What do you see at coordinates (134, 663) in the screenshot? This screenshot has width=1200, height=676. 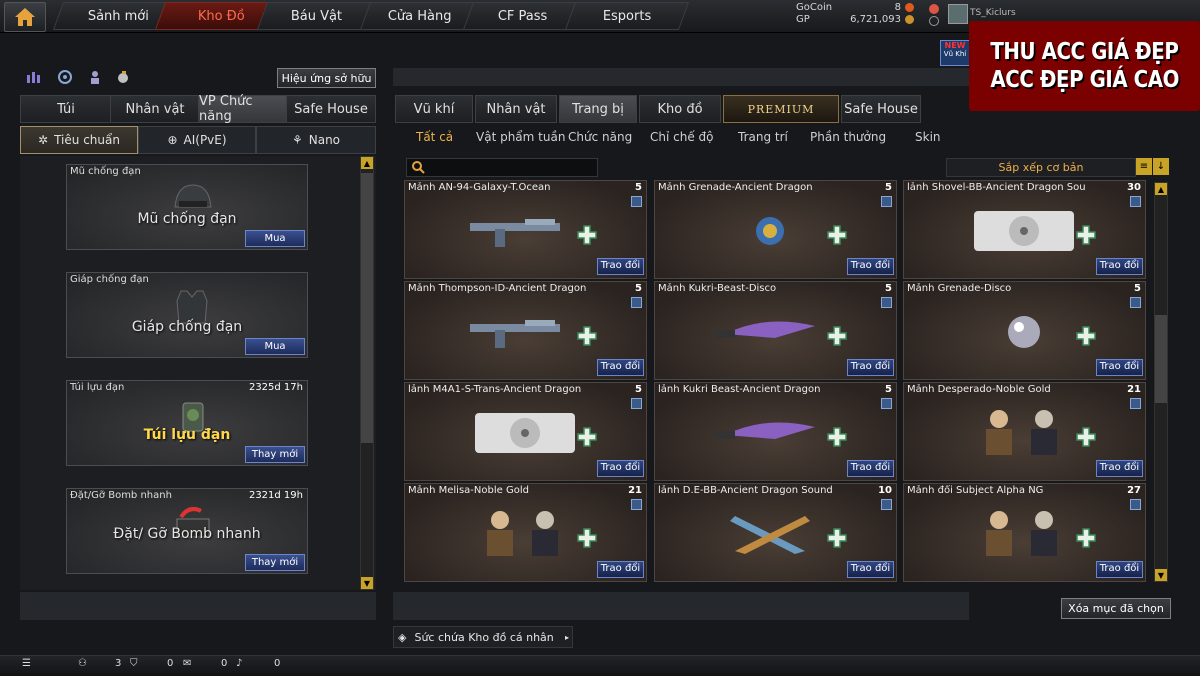 I see `clan-icon: ⛉` at bounding box center [134, 663].